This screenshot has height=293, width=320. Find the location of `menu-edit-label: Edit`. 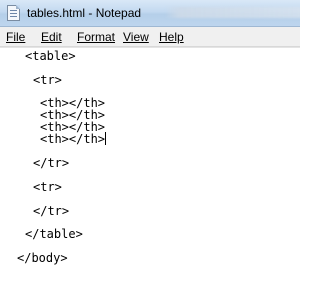

menu-edit-label: Edit is located at coordinates (51, 37).